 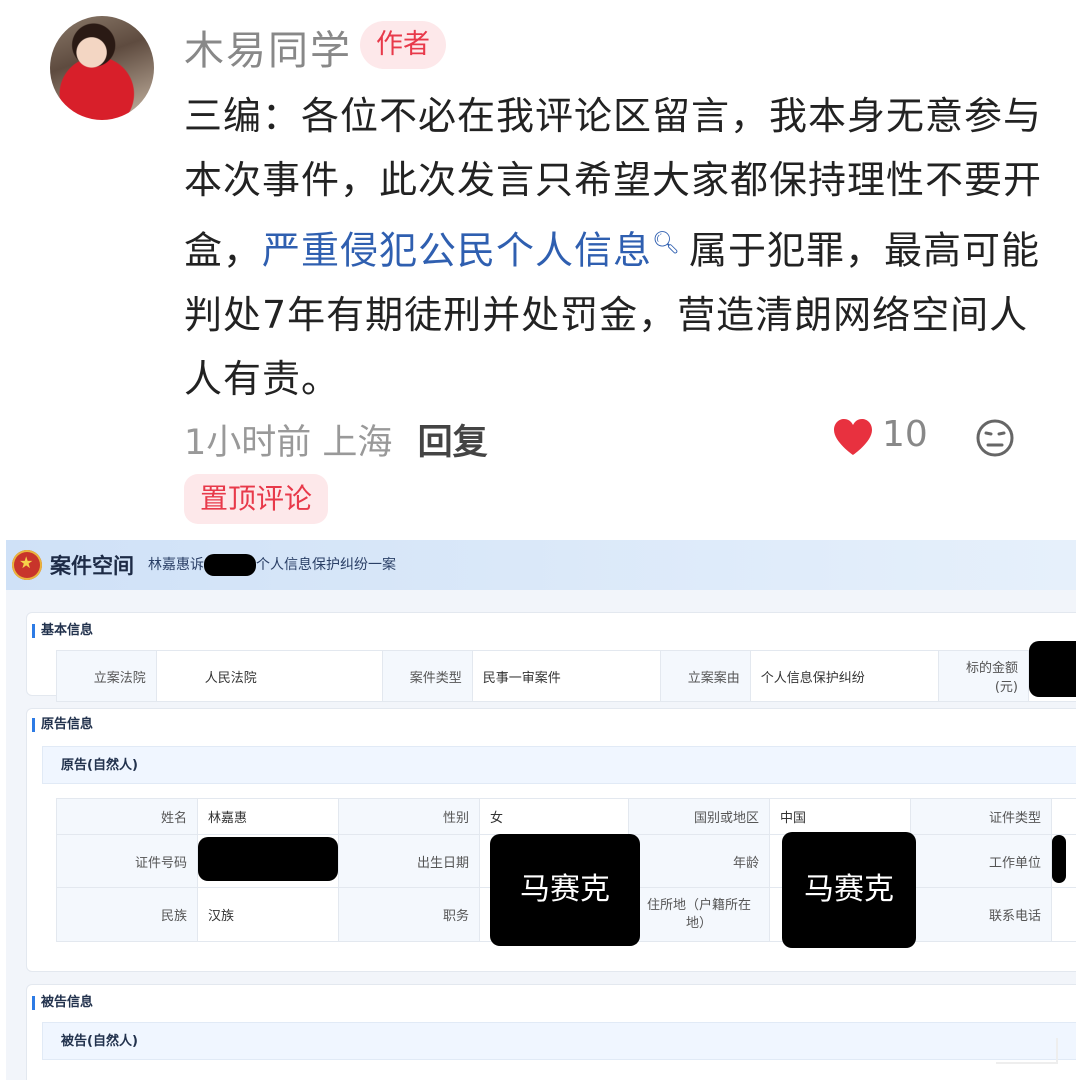 What do you see at coordinates (127, 914) in the screenshot?
I see `ethnicity-label: 民族` at bounding box center [127, 914].